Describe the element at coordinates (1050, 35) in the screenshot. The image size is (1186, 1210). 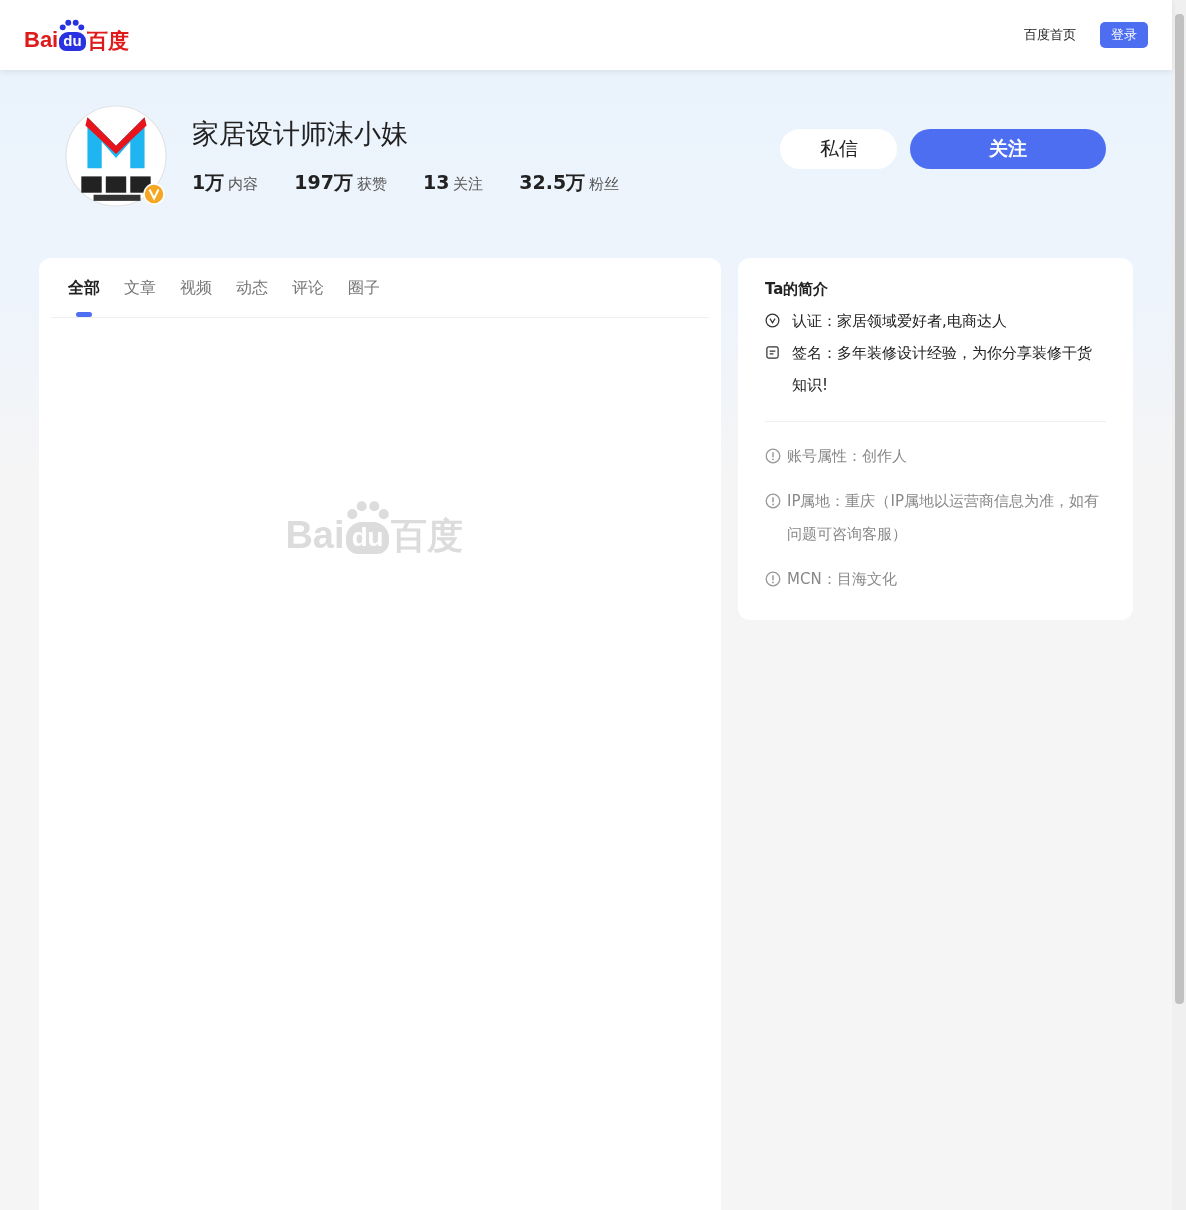
I see `home-link: 百度首页` at that location.